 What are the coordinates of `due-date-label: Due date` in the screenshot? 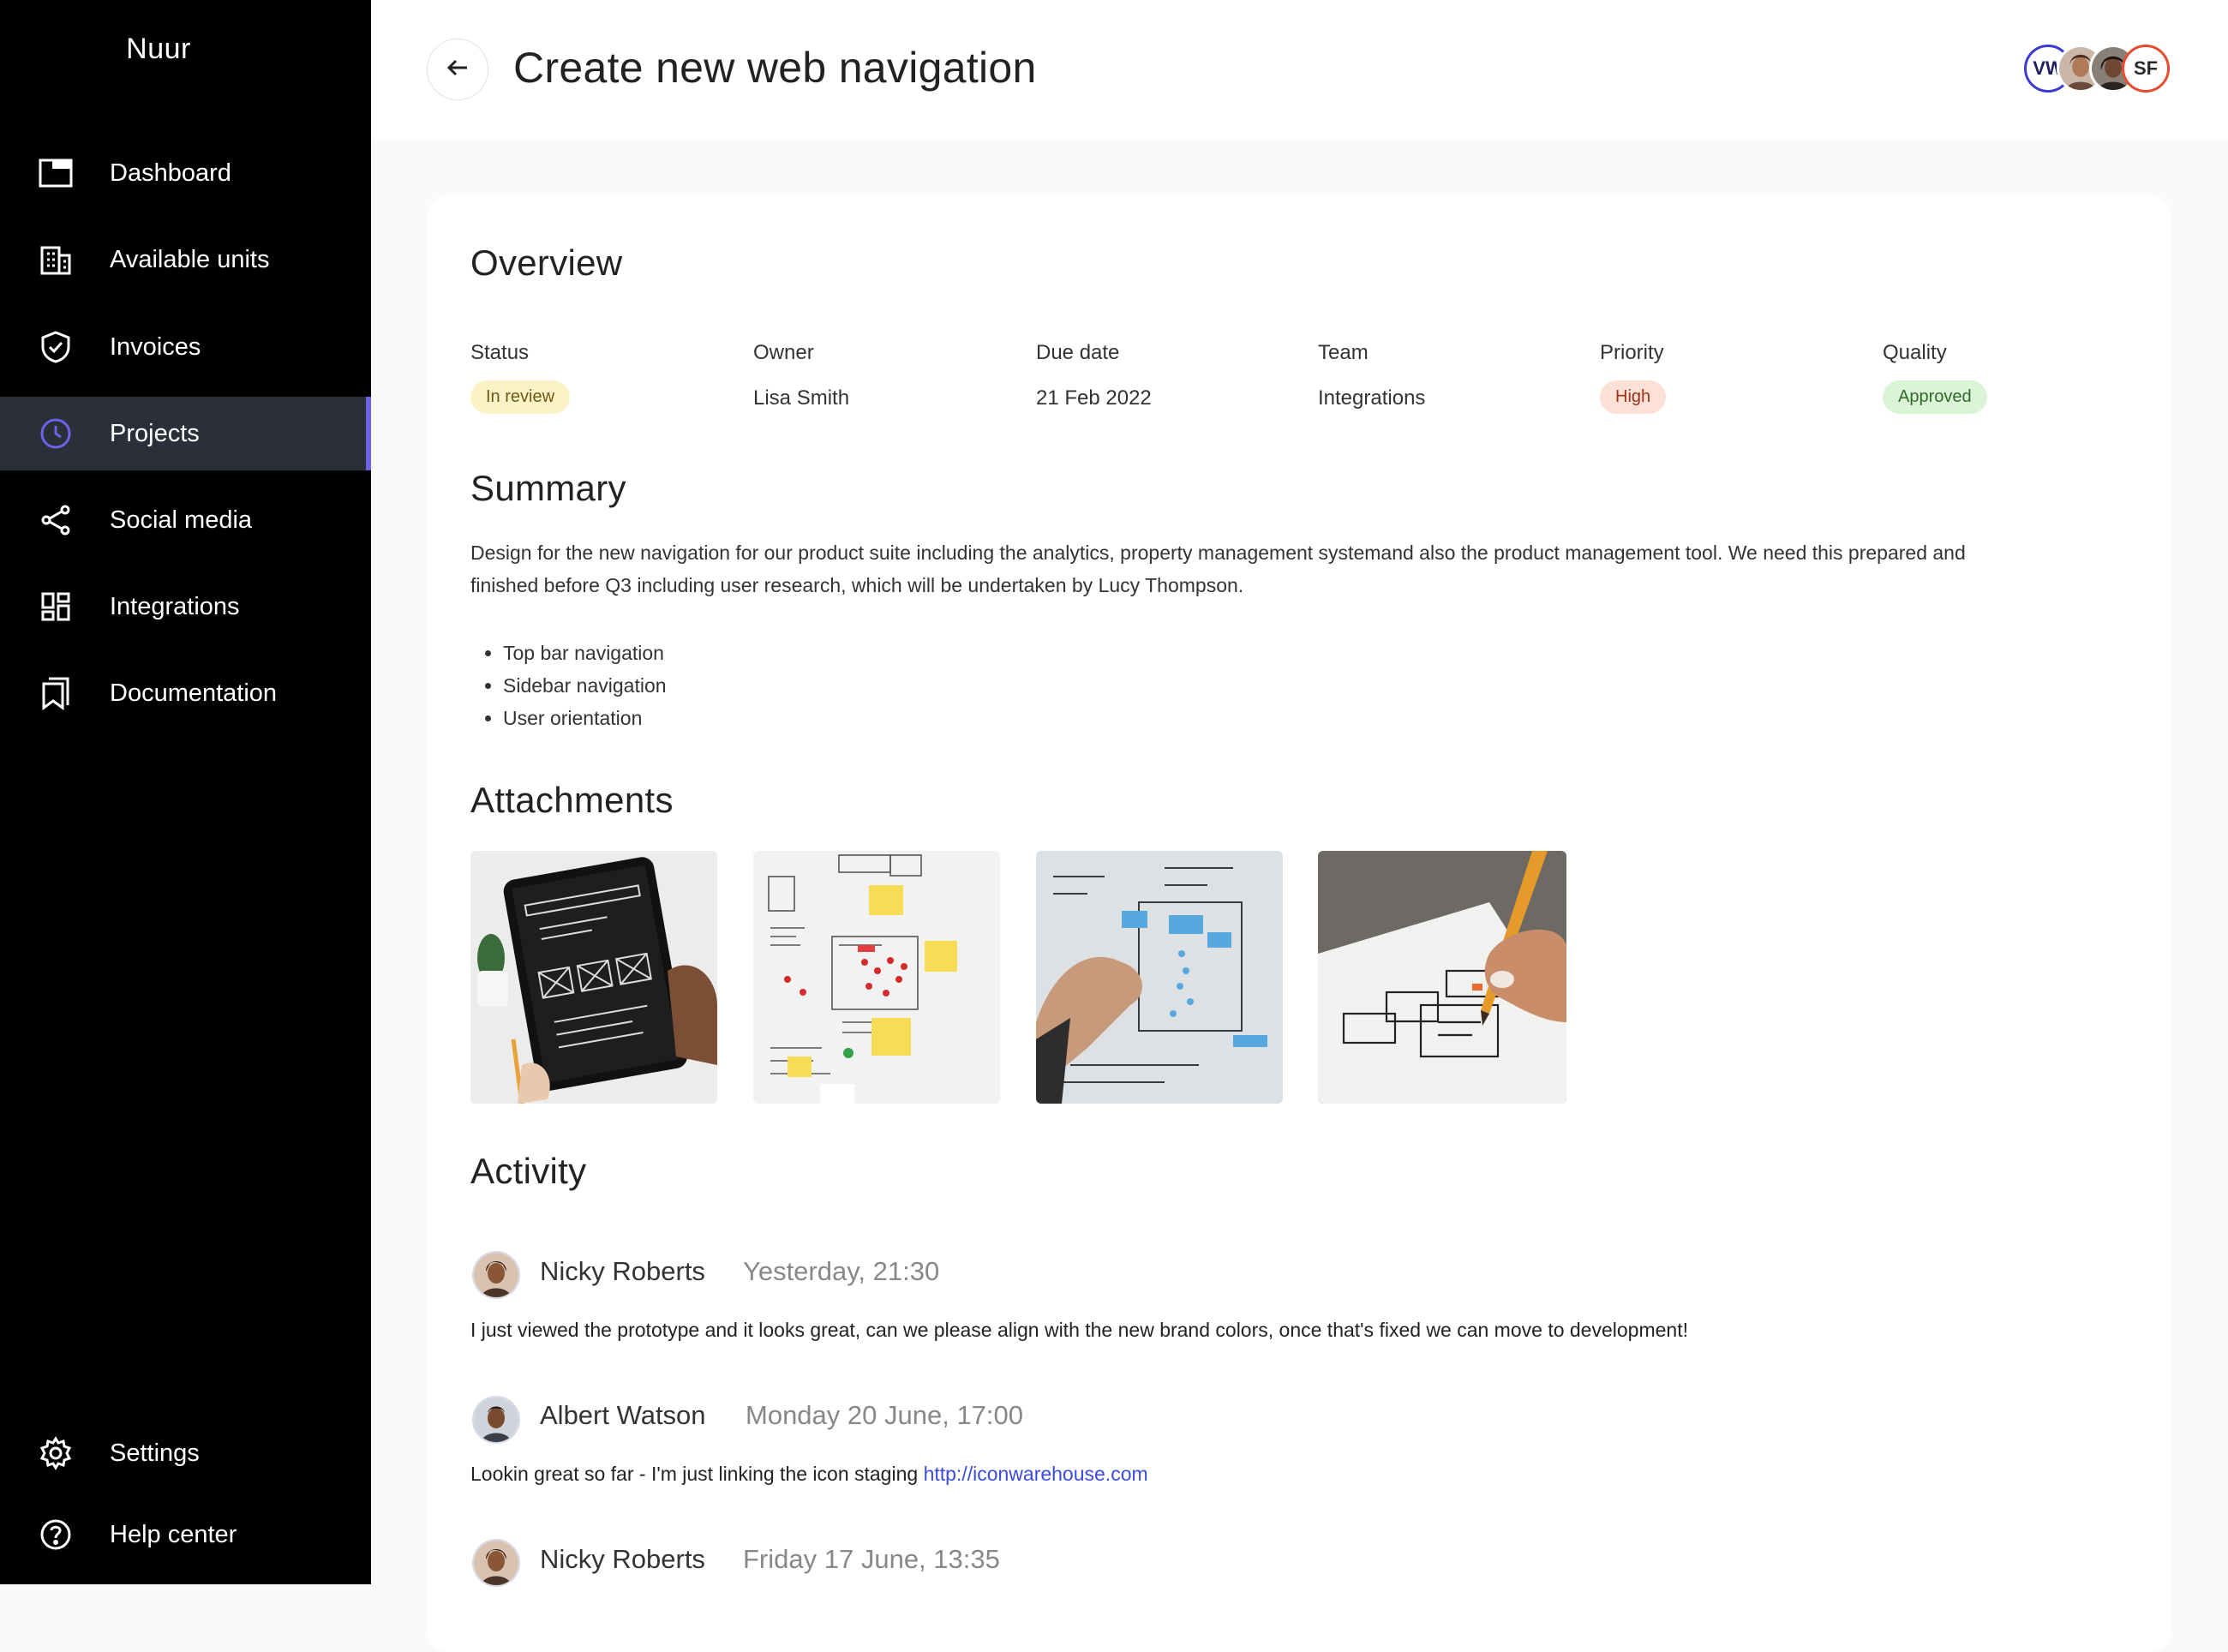 It's located at (1078, 352).